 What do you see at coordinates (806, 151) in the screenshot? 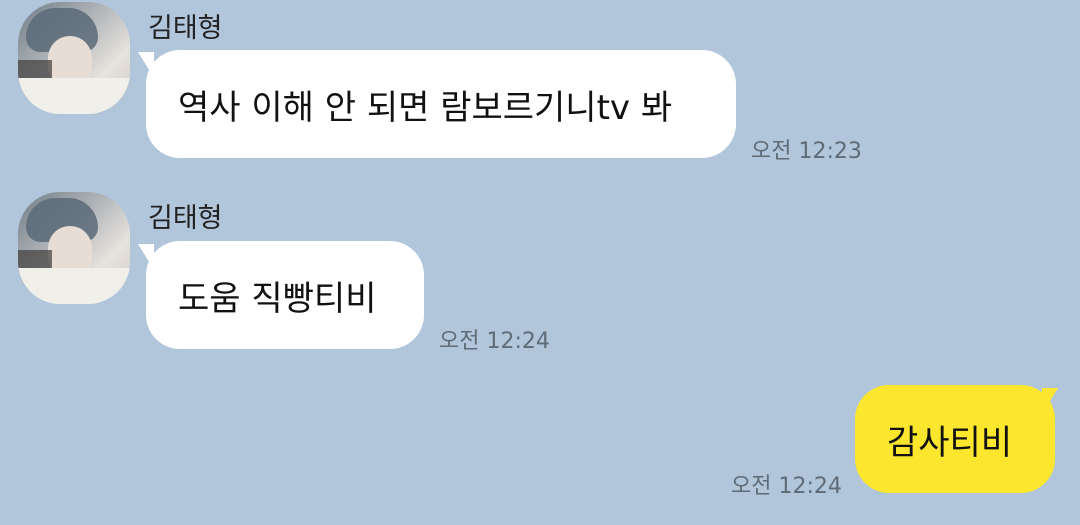
I see `message-time: 오전 12:23` at bounding box center [806, 151].